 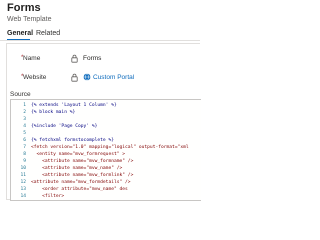 What do you see at coordinates (100, 40) in the screenshot?
I see `tabs-divider` at bounding box center [100, 40].